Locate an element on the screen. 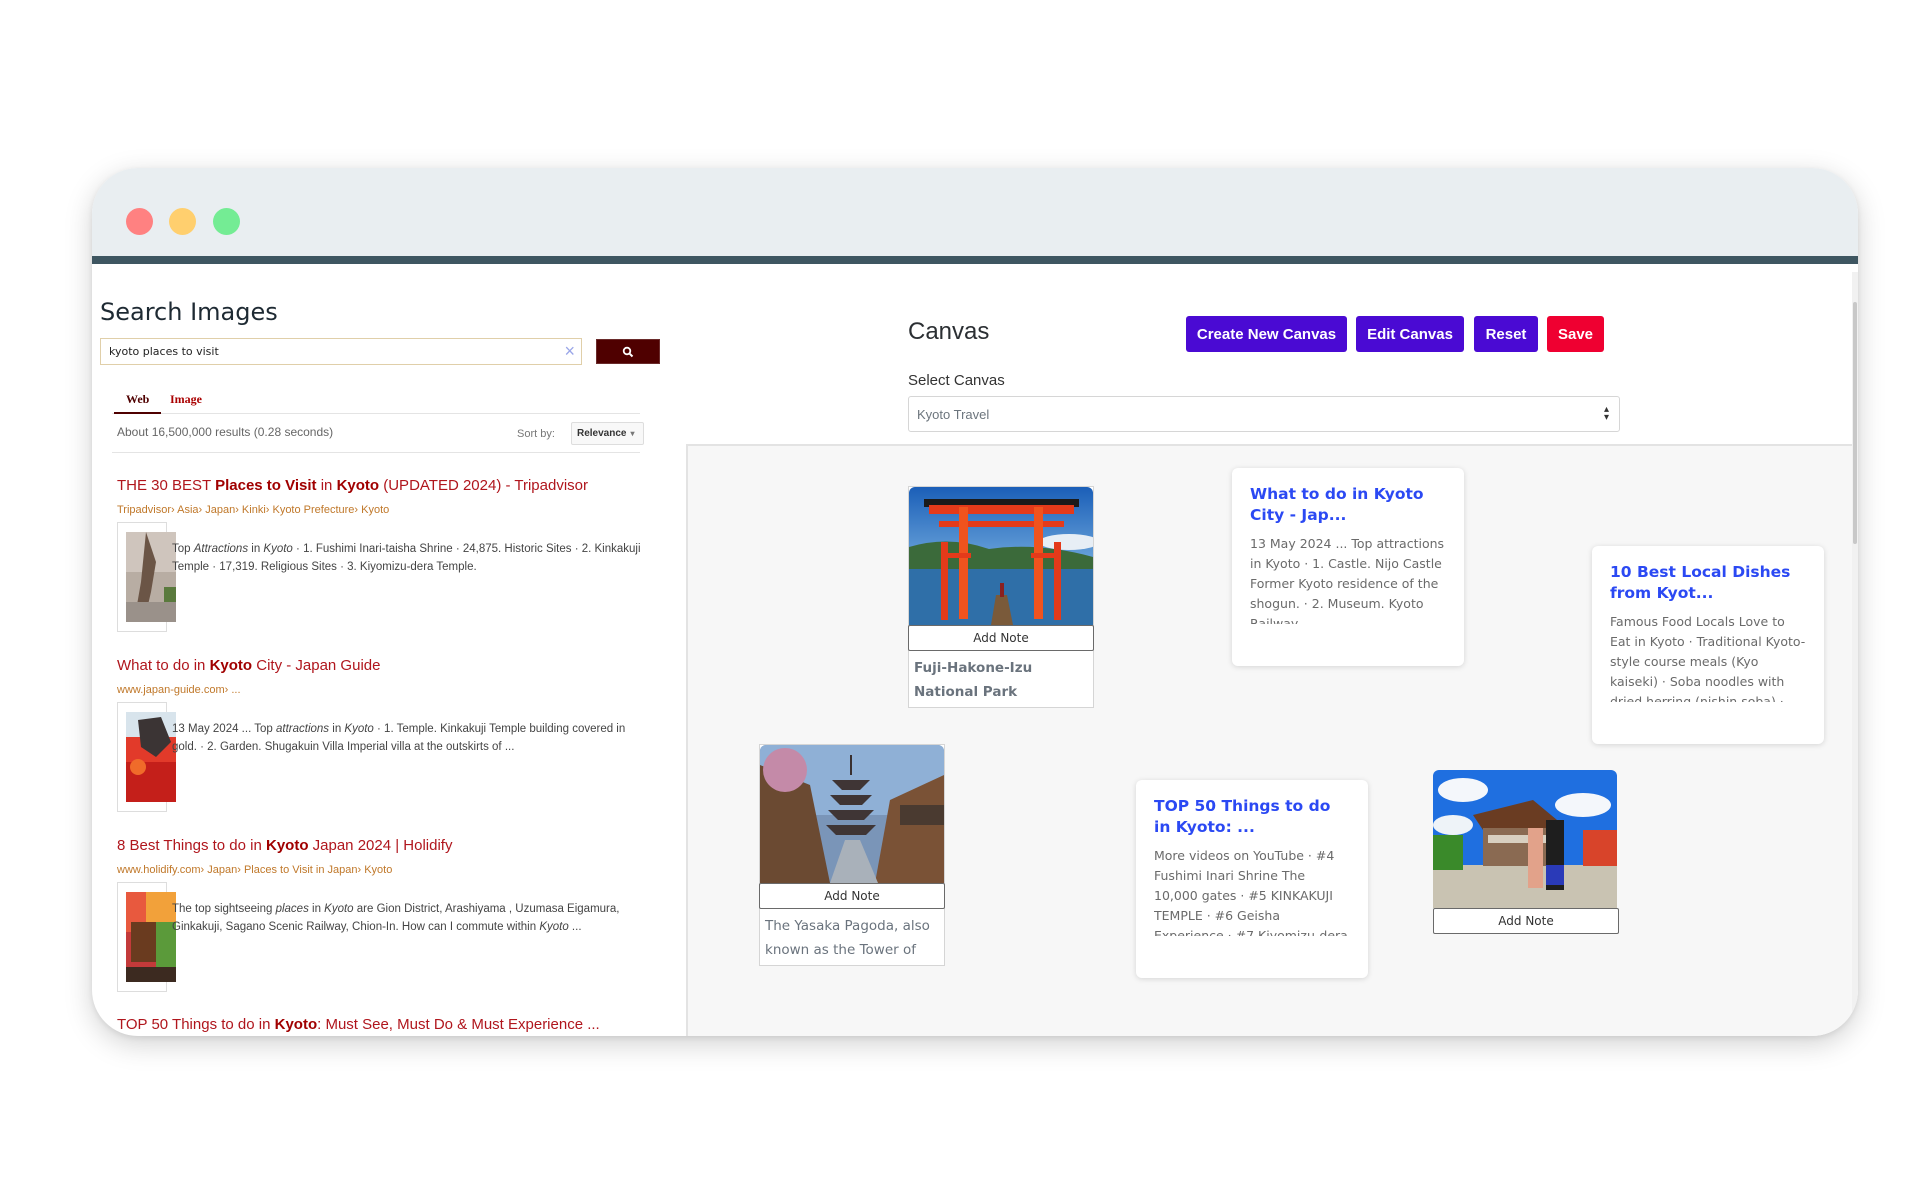 The height and width of the screenshot is (1200, 1920). chevron-down-icon: ▾ is located at coordinates (632, 433).